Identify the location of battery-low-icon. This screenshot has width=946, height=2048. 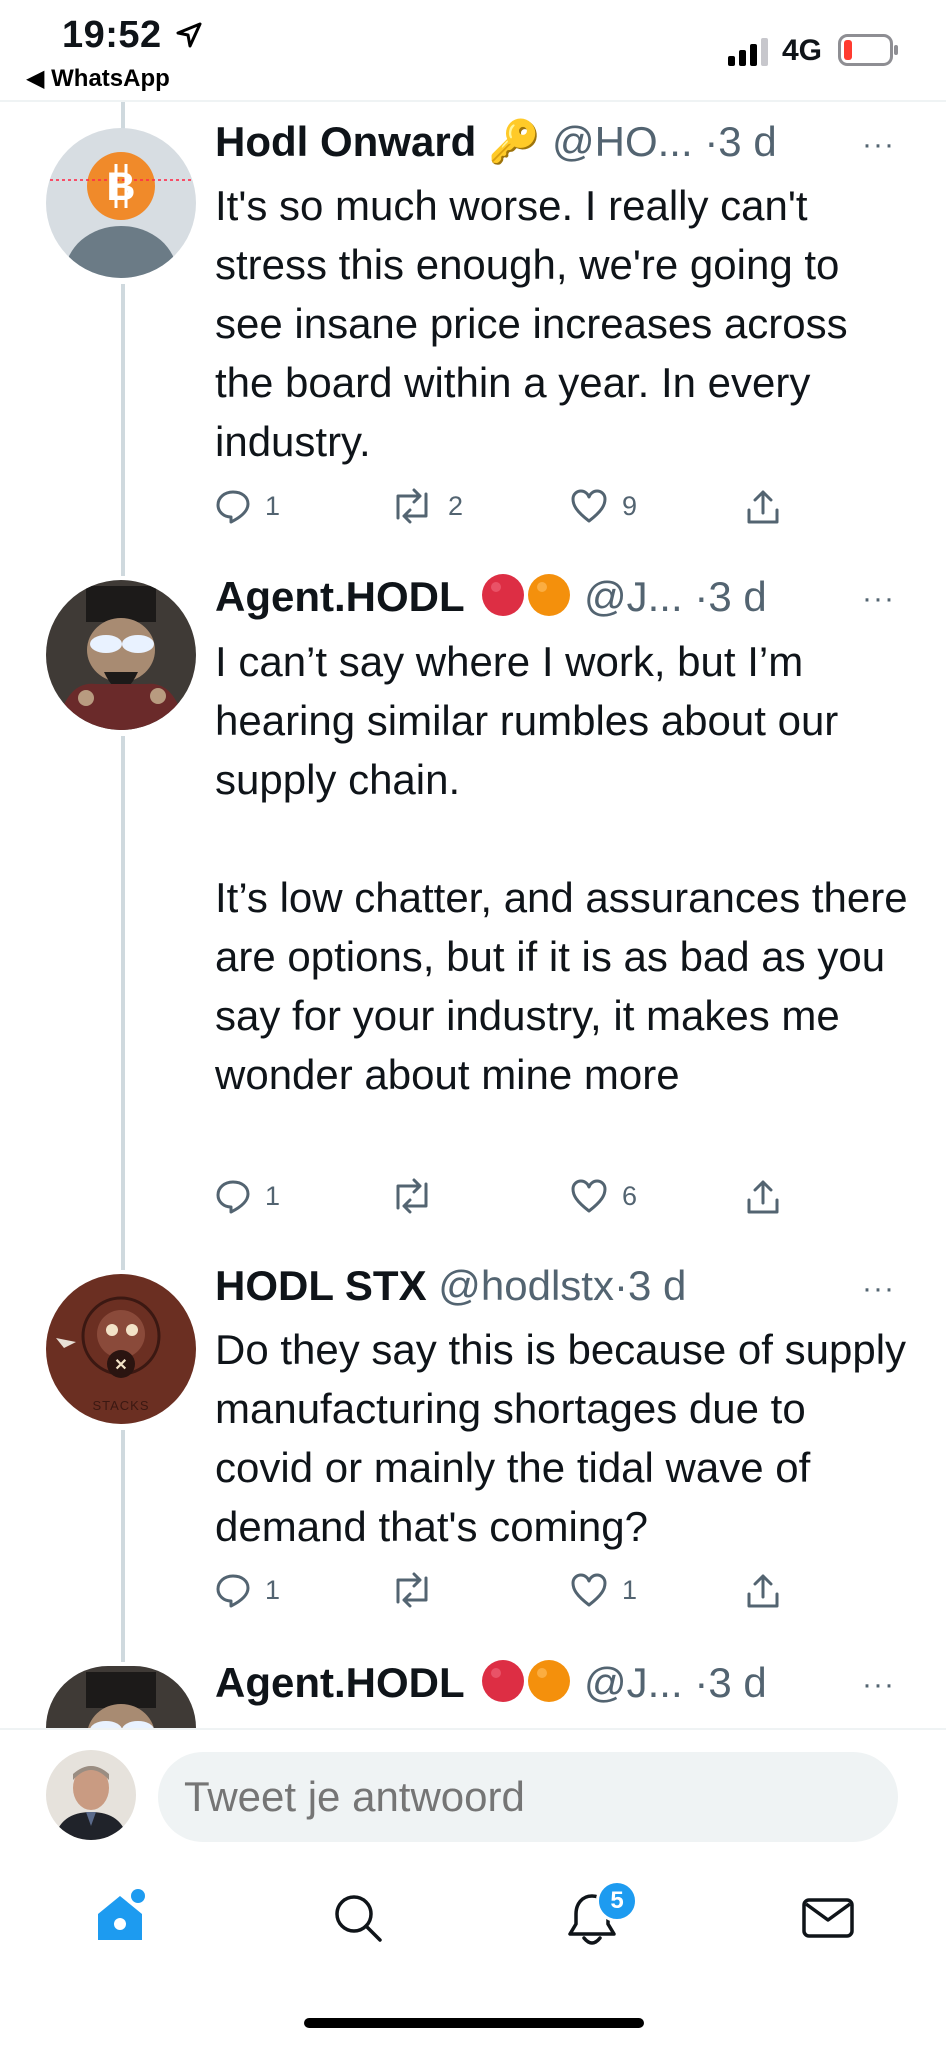
(868, 50).